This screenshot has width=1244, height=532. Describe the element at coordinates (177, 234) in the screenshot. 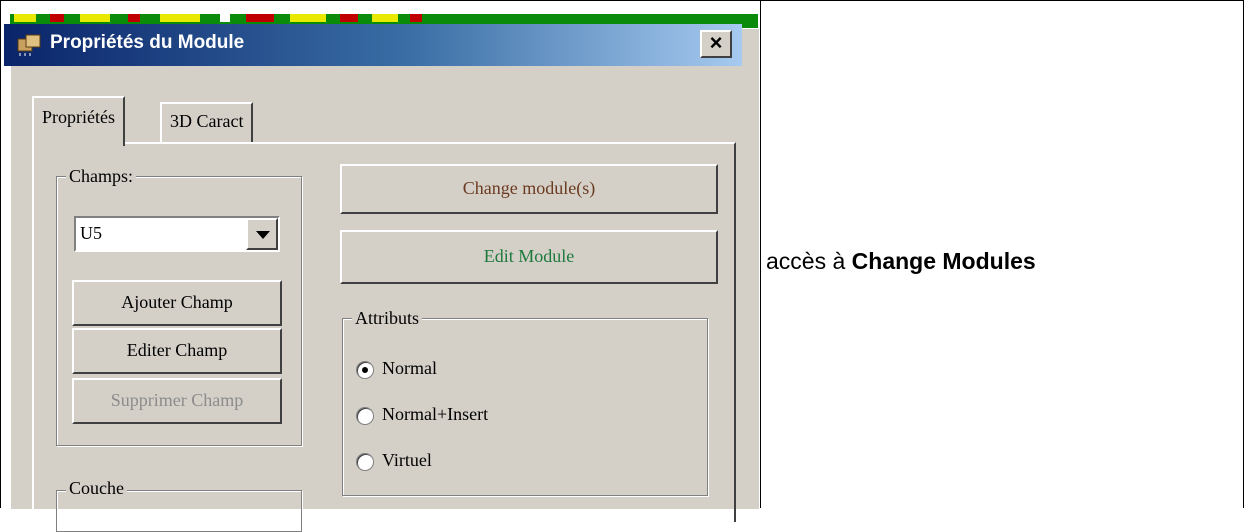

I see `field-select: U5` at that location.